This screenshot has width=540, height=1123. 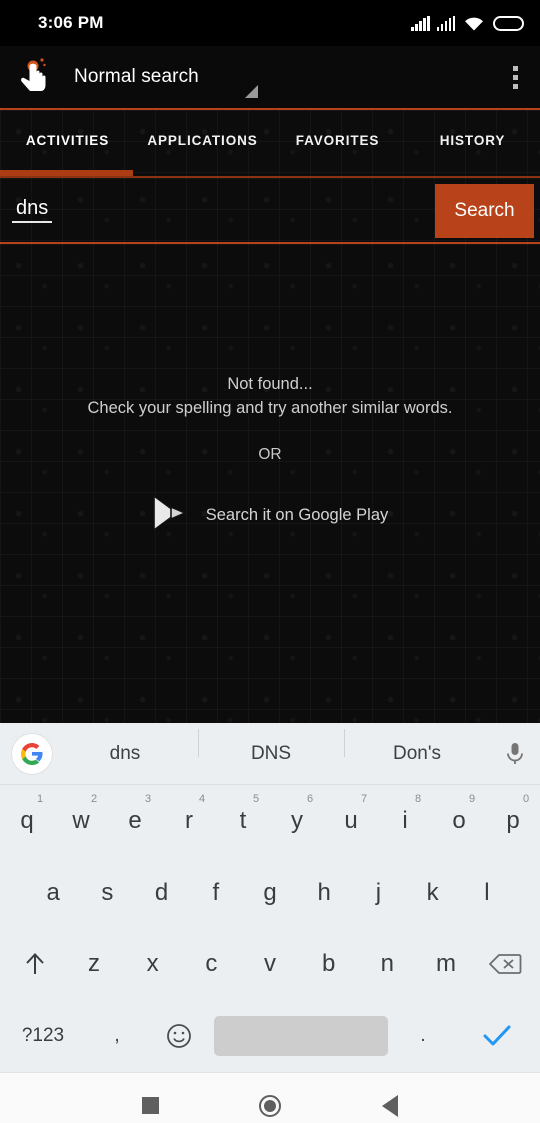 I want to click on key-e: e3, so click(x=135, y=821).